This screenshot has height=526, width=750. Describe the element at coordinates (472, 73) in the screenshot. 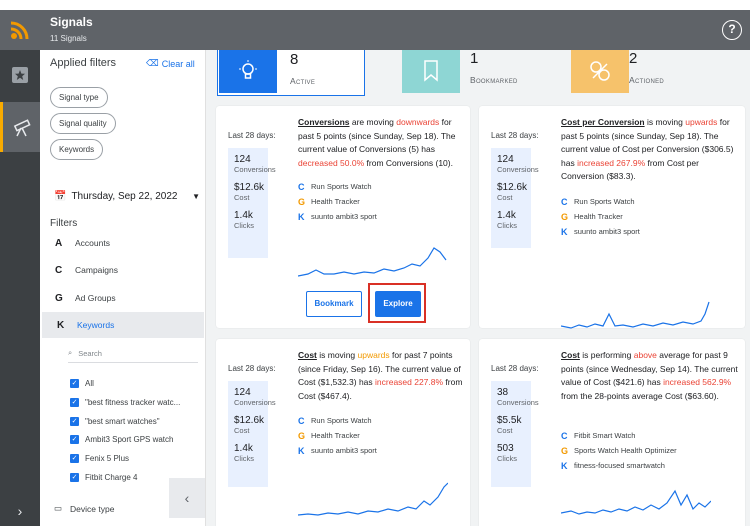

I see `tile-bookmarked: 1 Bookmarked` at that location.